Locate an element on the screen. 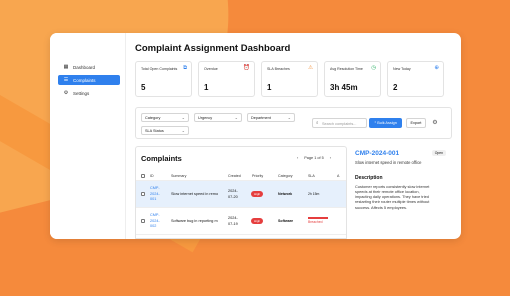 This screenshot has width=510, height=296. kpi-card-total-open: Total Open Complaints ⧉ 5 is located at coordinates (163, 79).